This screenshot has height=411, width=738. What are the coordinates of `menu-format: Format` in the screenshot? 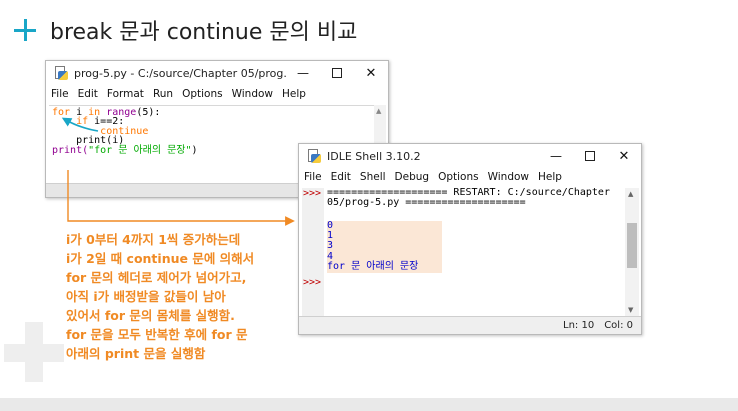 It's located at (125, 94).